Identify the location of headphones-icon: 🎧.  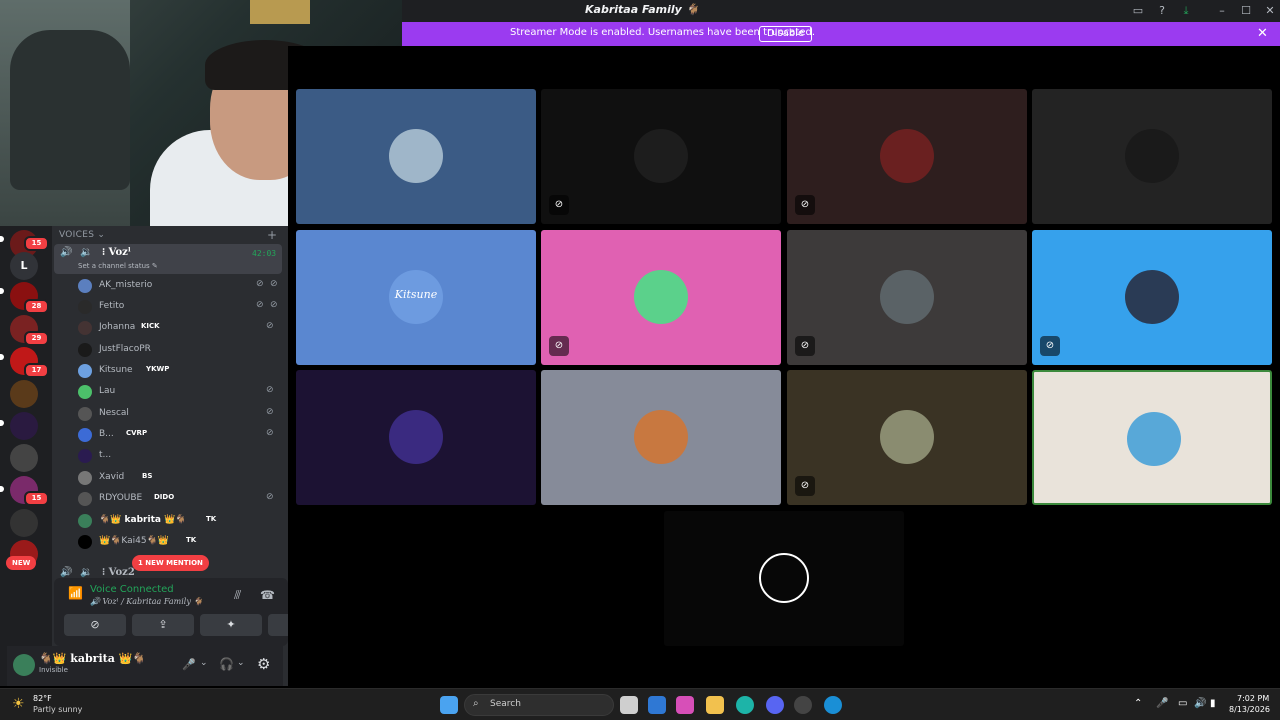
(226, 664).